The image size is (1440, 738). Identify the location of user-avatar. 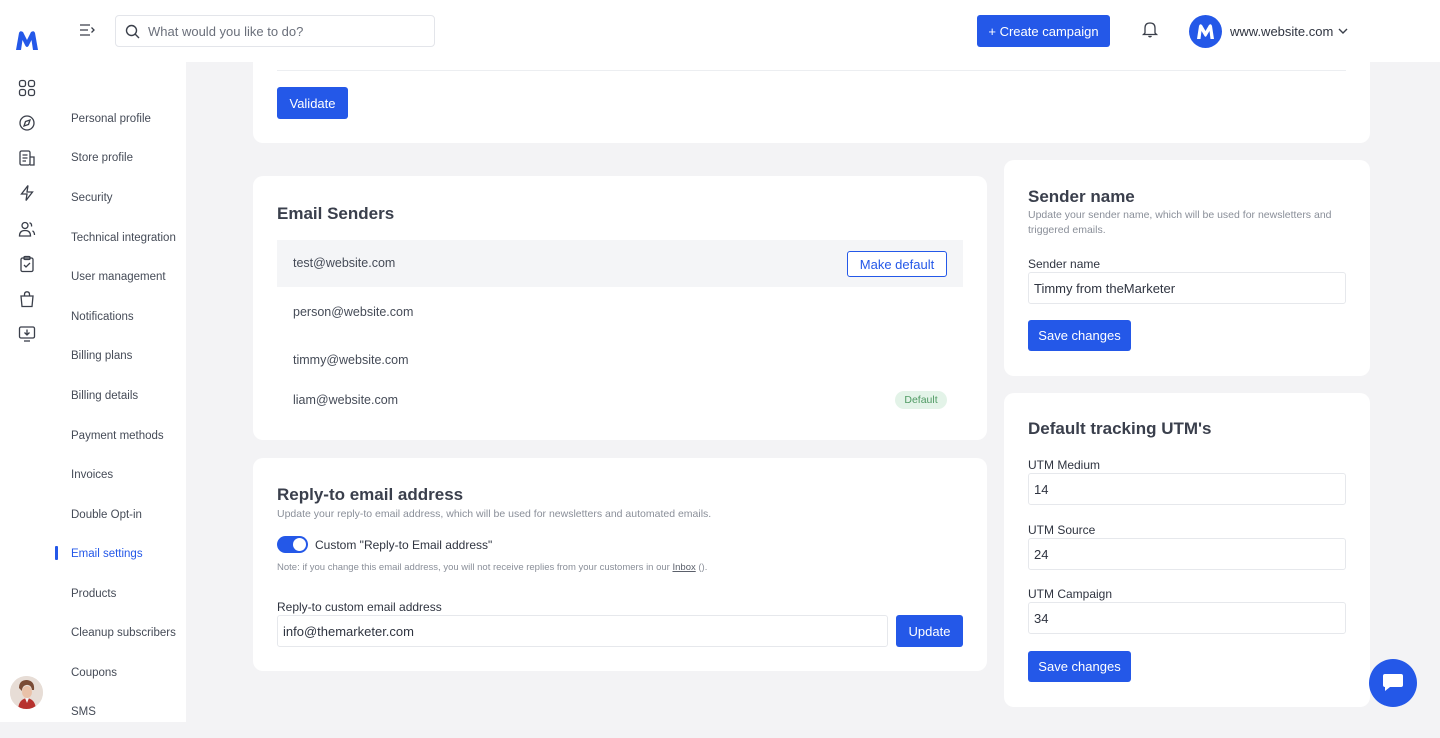
(26, 692).